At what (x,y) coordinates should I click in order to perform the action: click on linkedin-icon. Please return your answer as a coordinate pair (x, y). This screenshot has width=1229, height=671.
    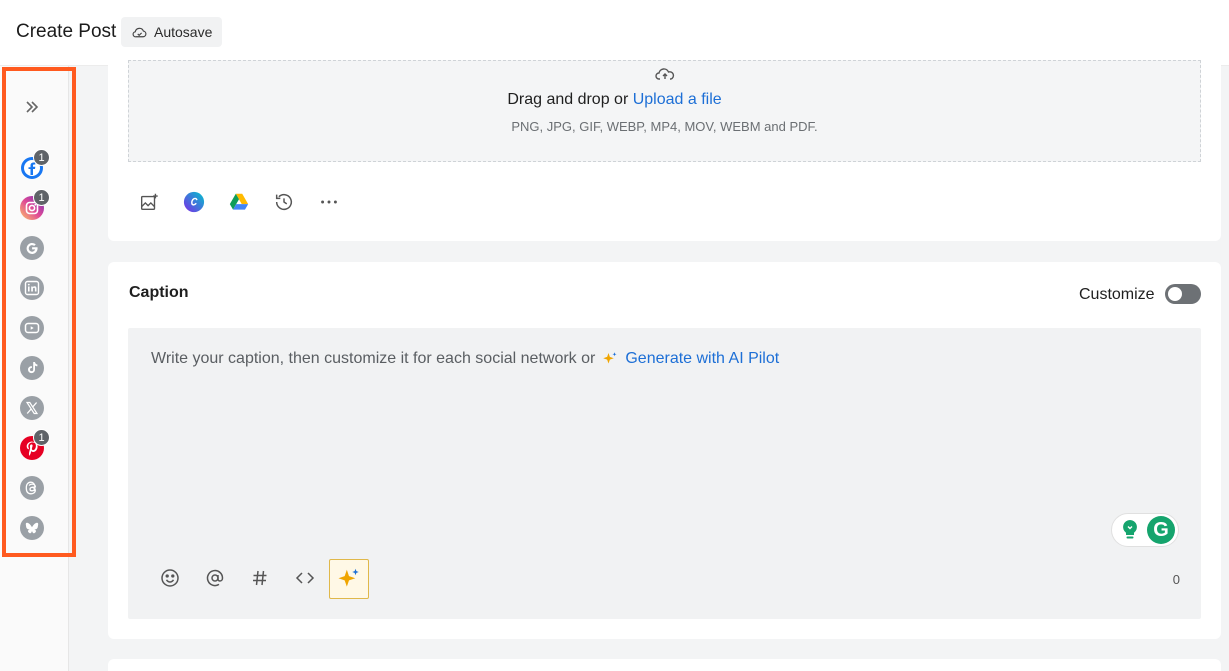
    Looking at the image, I should click on (32, 288).